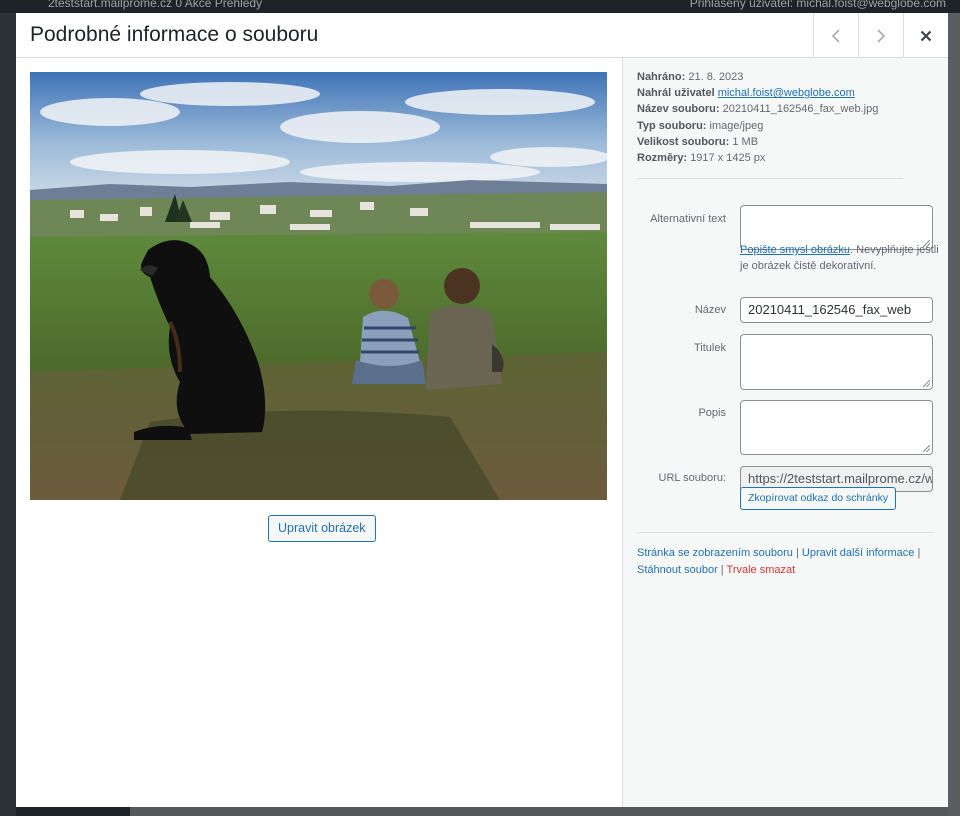  Describe the element at coordinates (836, 427) in the screenshot. I see `description-field` at that location.